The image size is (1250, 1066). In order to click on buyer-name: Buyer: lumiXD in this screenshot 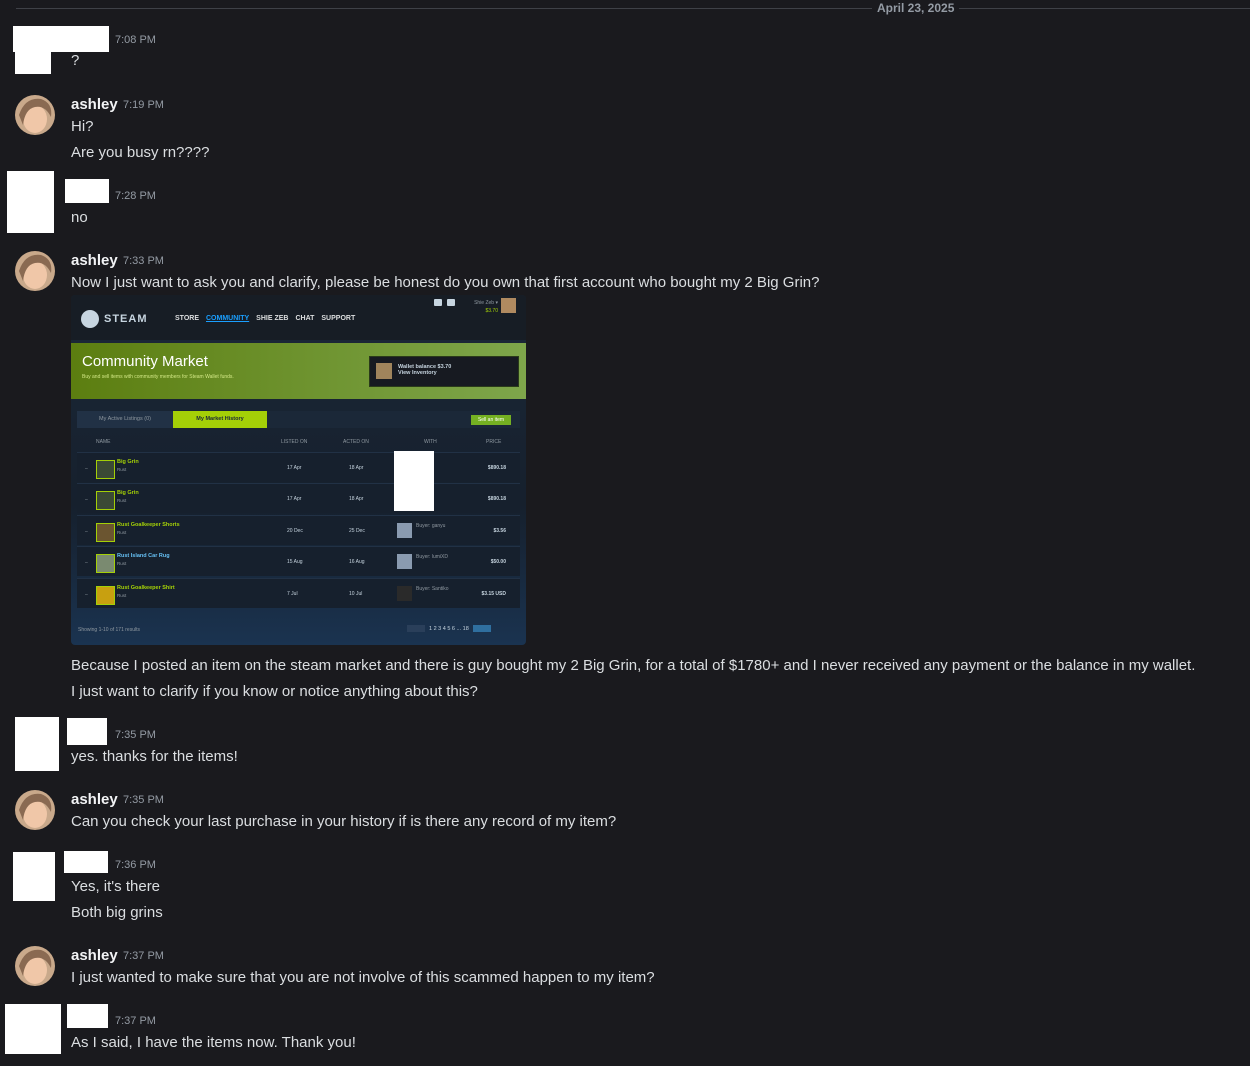, I will do `click(432, 557)`.